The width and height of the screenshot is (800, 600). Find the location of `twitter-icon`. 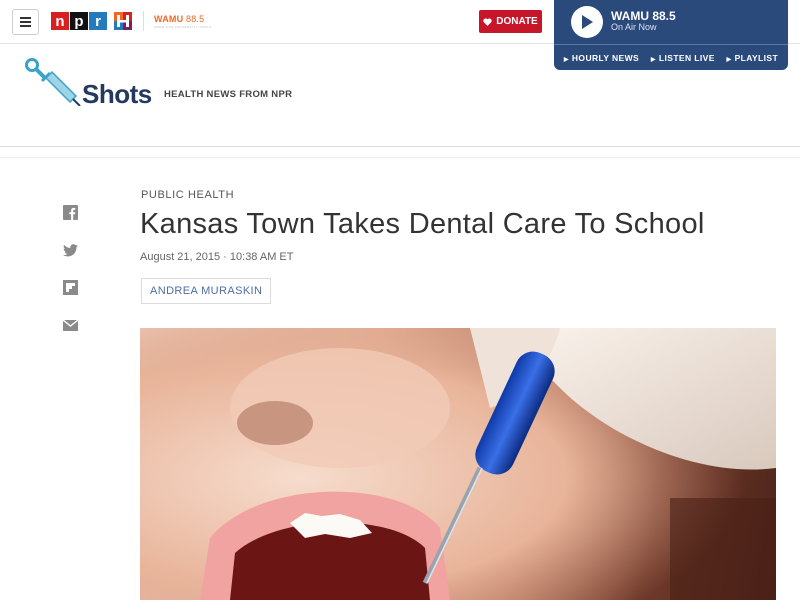

twitter-icon is located at coordinates (70, 249).